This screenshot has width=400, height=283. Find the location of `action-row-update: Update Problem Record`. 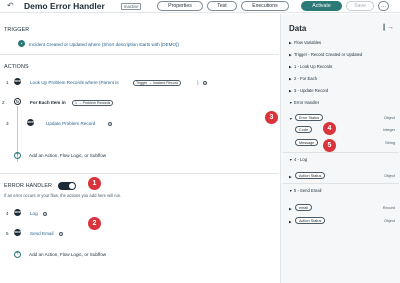

action-row-update: Update Problem Record is located at coordinates (70, 123).